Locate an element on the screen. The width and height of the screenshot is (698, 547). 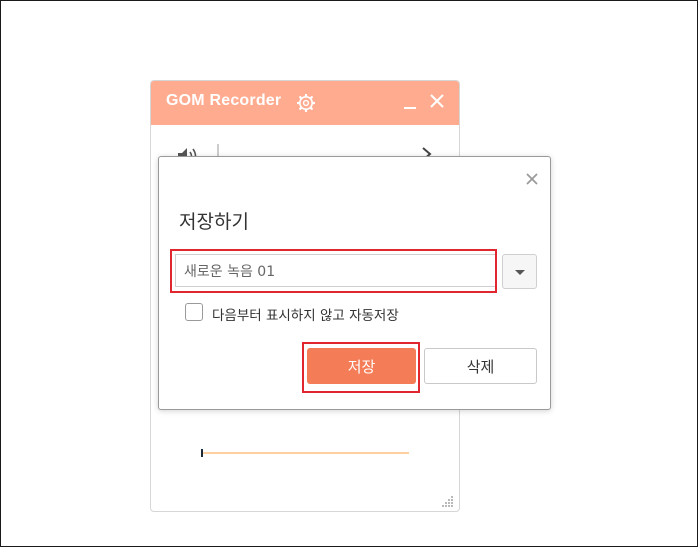
save-button: 저장 is located at coordinates (361, 366).